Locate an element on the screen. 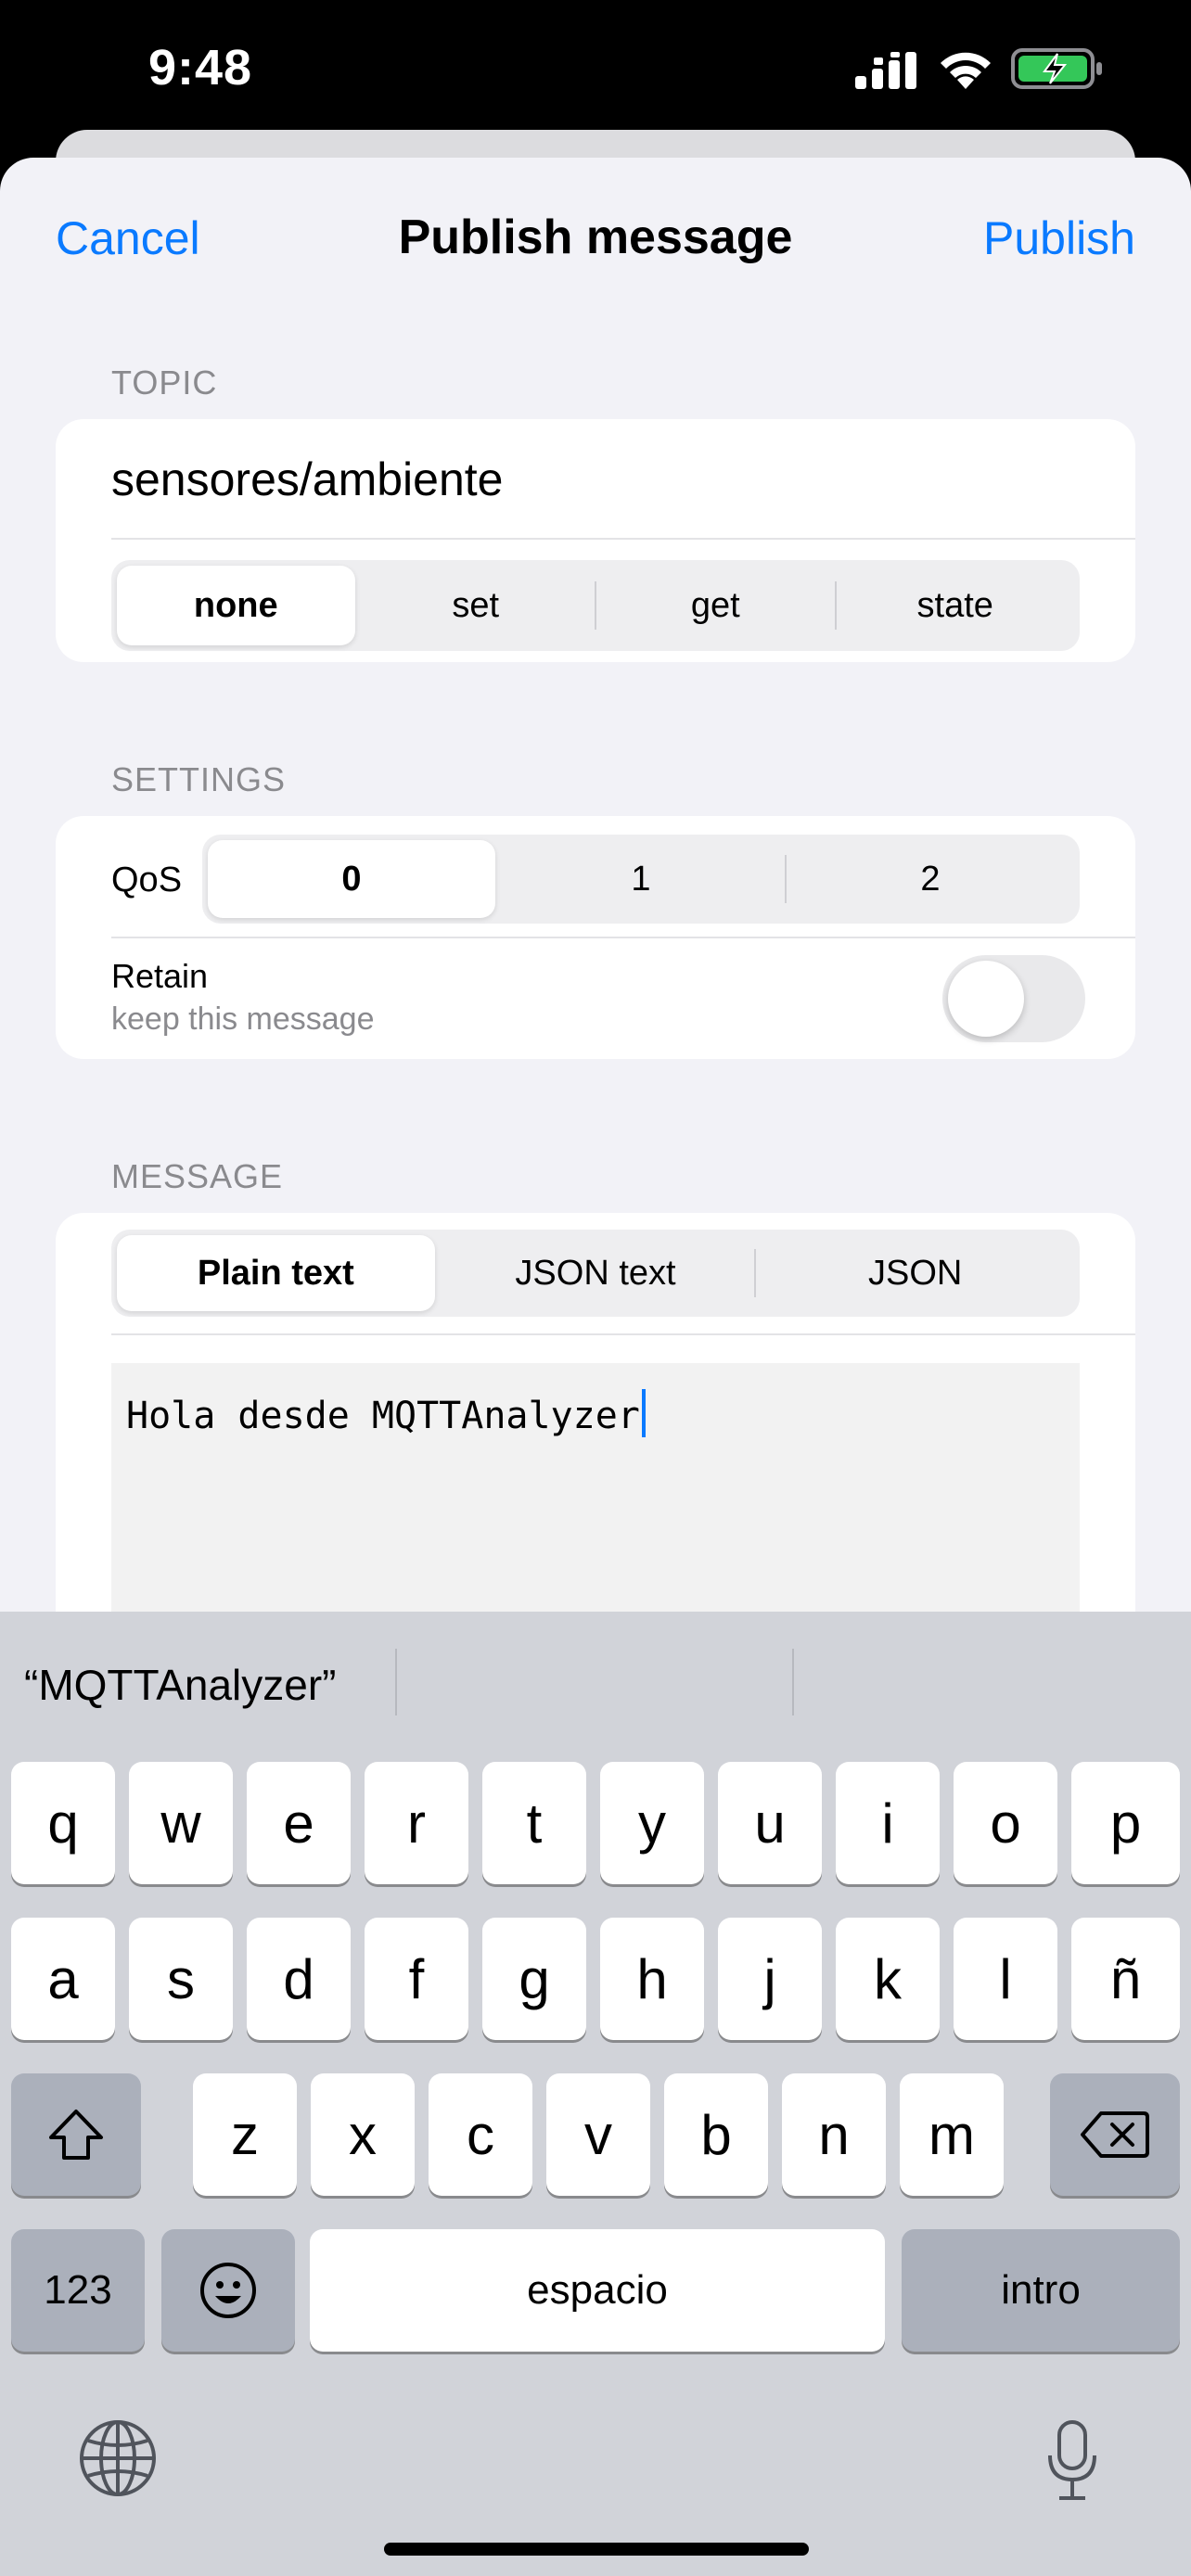 Image resolution: width=1191 pixels, height=2576 pixels. key-f: f is located at coordinates (416, 1979).